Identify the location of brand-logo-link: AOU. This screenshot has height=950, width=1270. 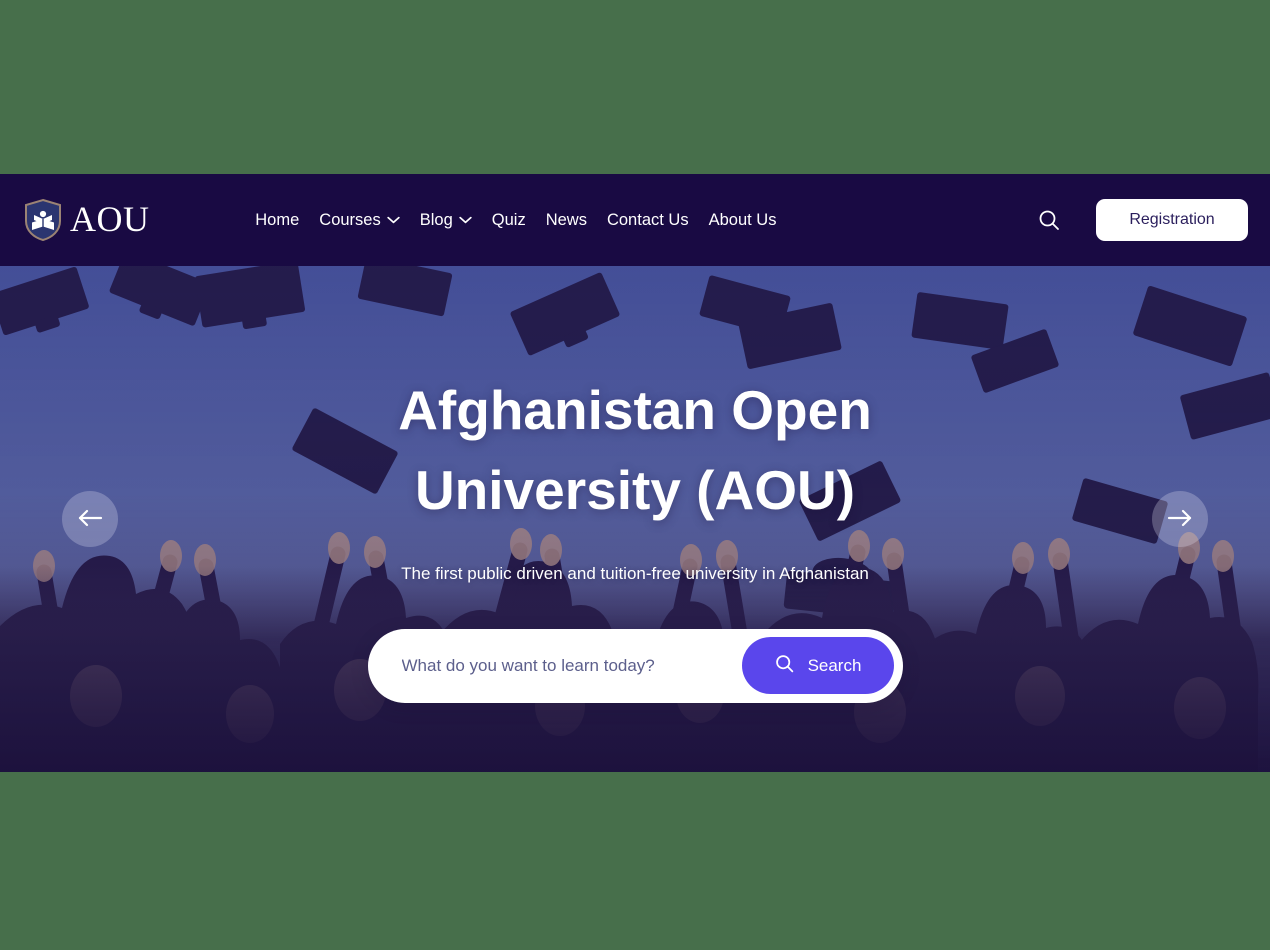
(86, 220).